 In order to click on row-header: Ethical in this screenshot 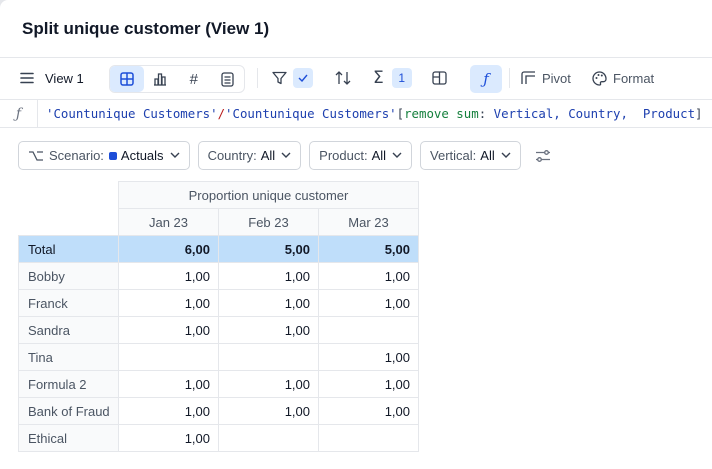, I will do `click(68, 438)`.